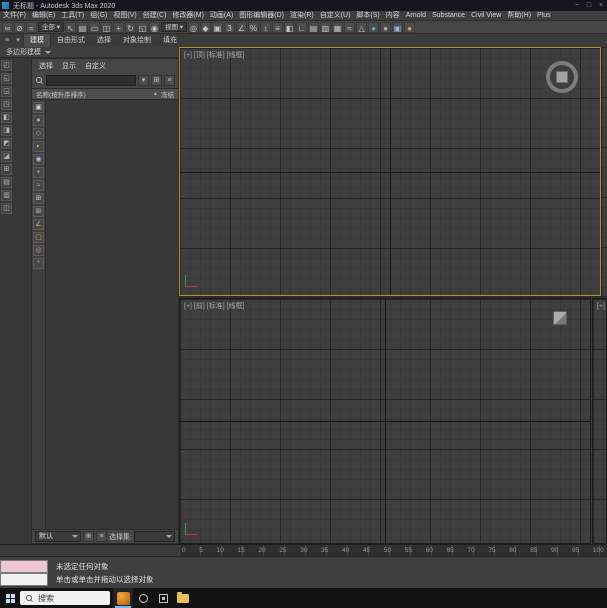 The height and width of the screenshot is (608, 607). What do you see at coordinates (69, 66) in the screenshot?
I see `explorer-menu-item: 显示` at bounding box center [69, 66].